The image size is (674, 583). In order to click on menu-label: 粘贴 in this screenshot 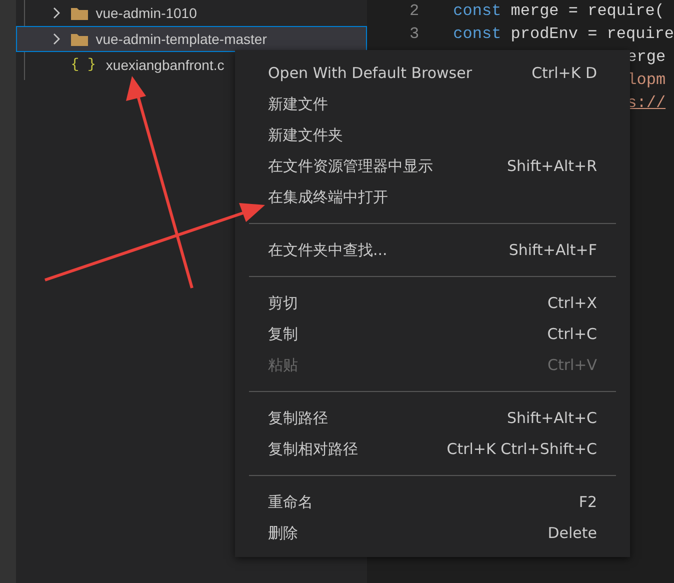, I will do `click(283, 365)`.